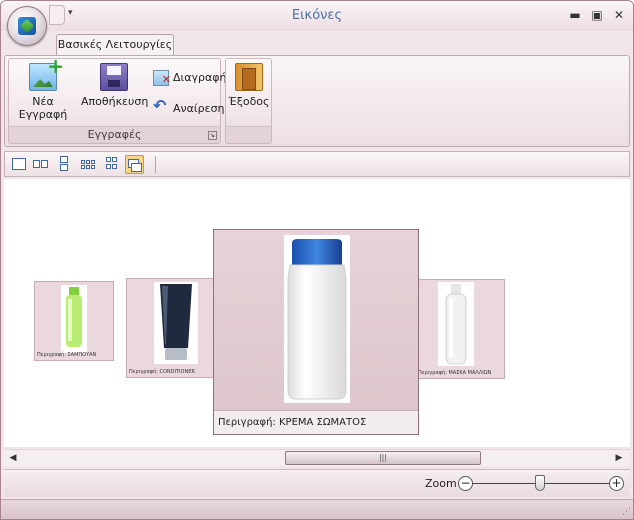 The width and height of the screenshot is (634, 520). What do you see at coordinates (115, 101) in the screenshot?
I see `save-label: Αποθήκευση` at bounding box center [115, 101].